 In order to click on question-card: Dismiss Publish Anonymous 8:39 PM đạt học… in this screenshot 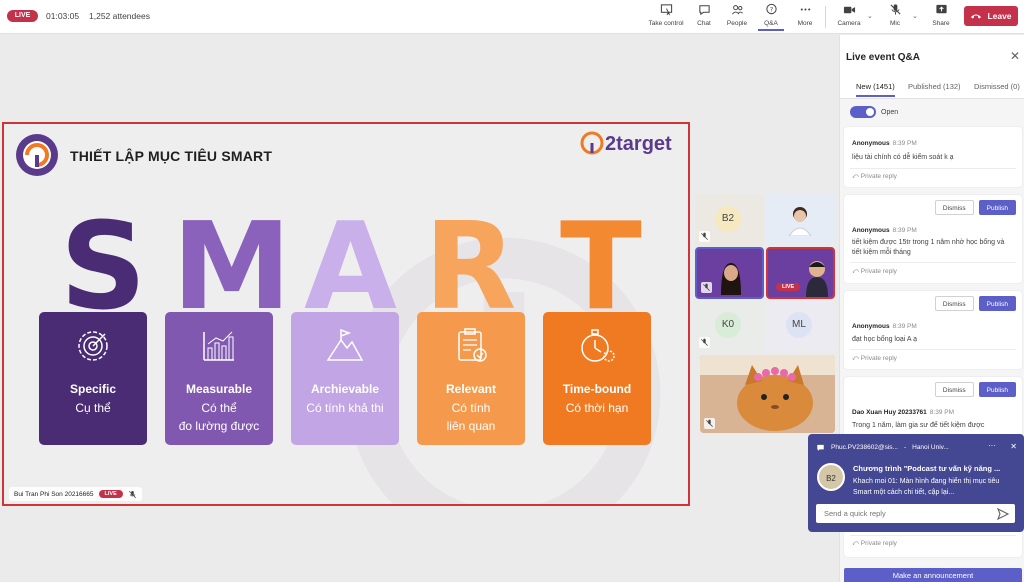, I will do `click(933, 330)`.